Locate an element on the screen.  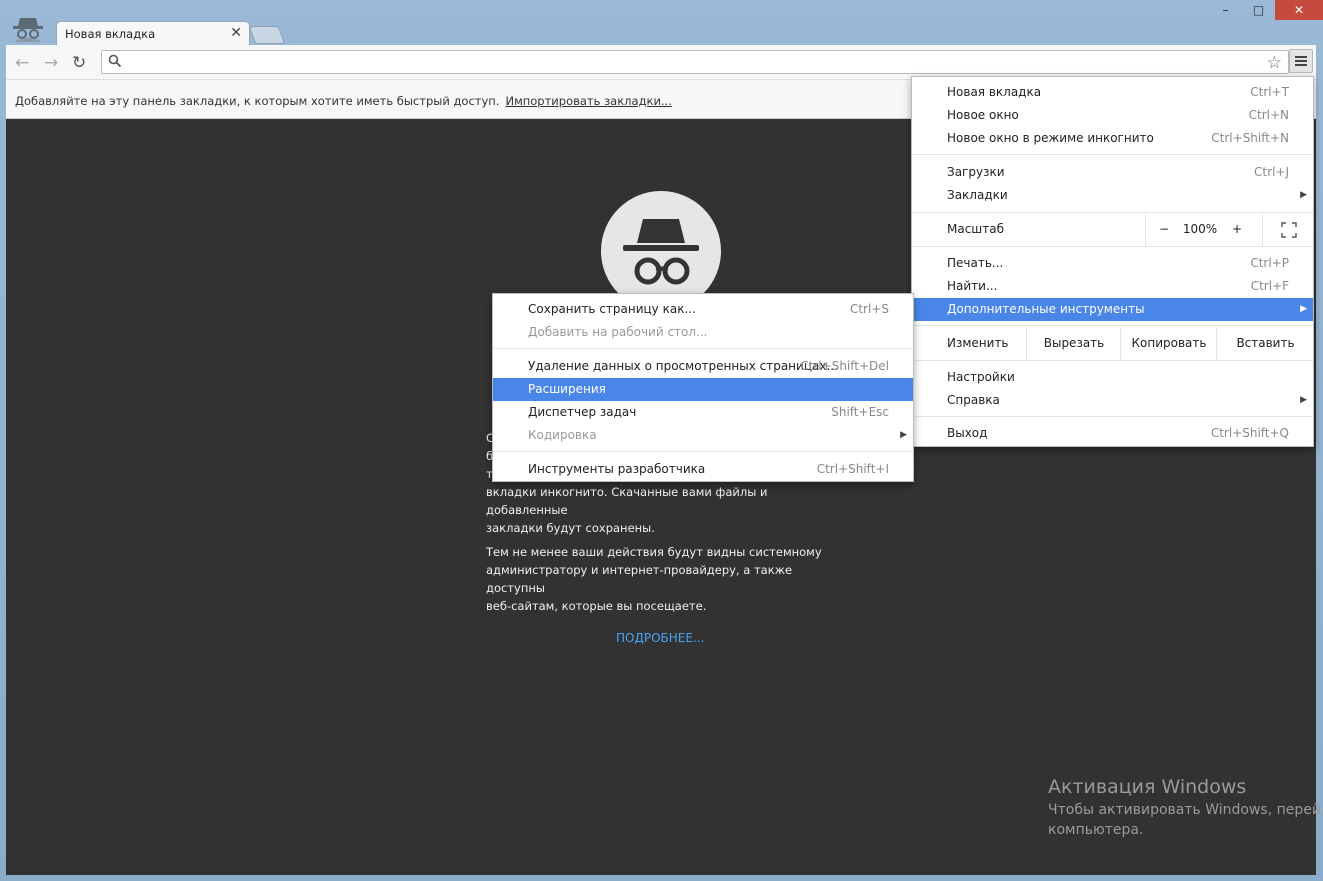
menu-item-shortcut: Ctrl+Shift+I is located at coordinates (852, 469).